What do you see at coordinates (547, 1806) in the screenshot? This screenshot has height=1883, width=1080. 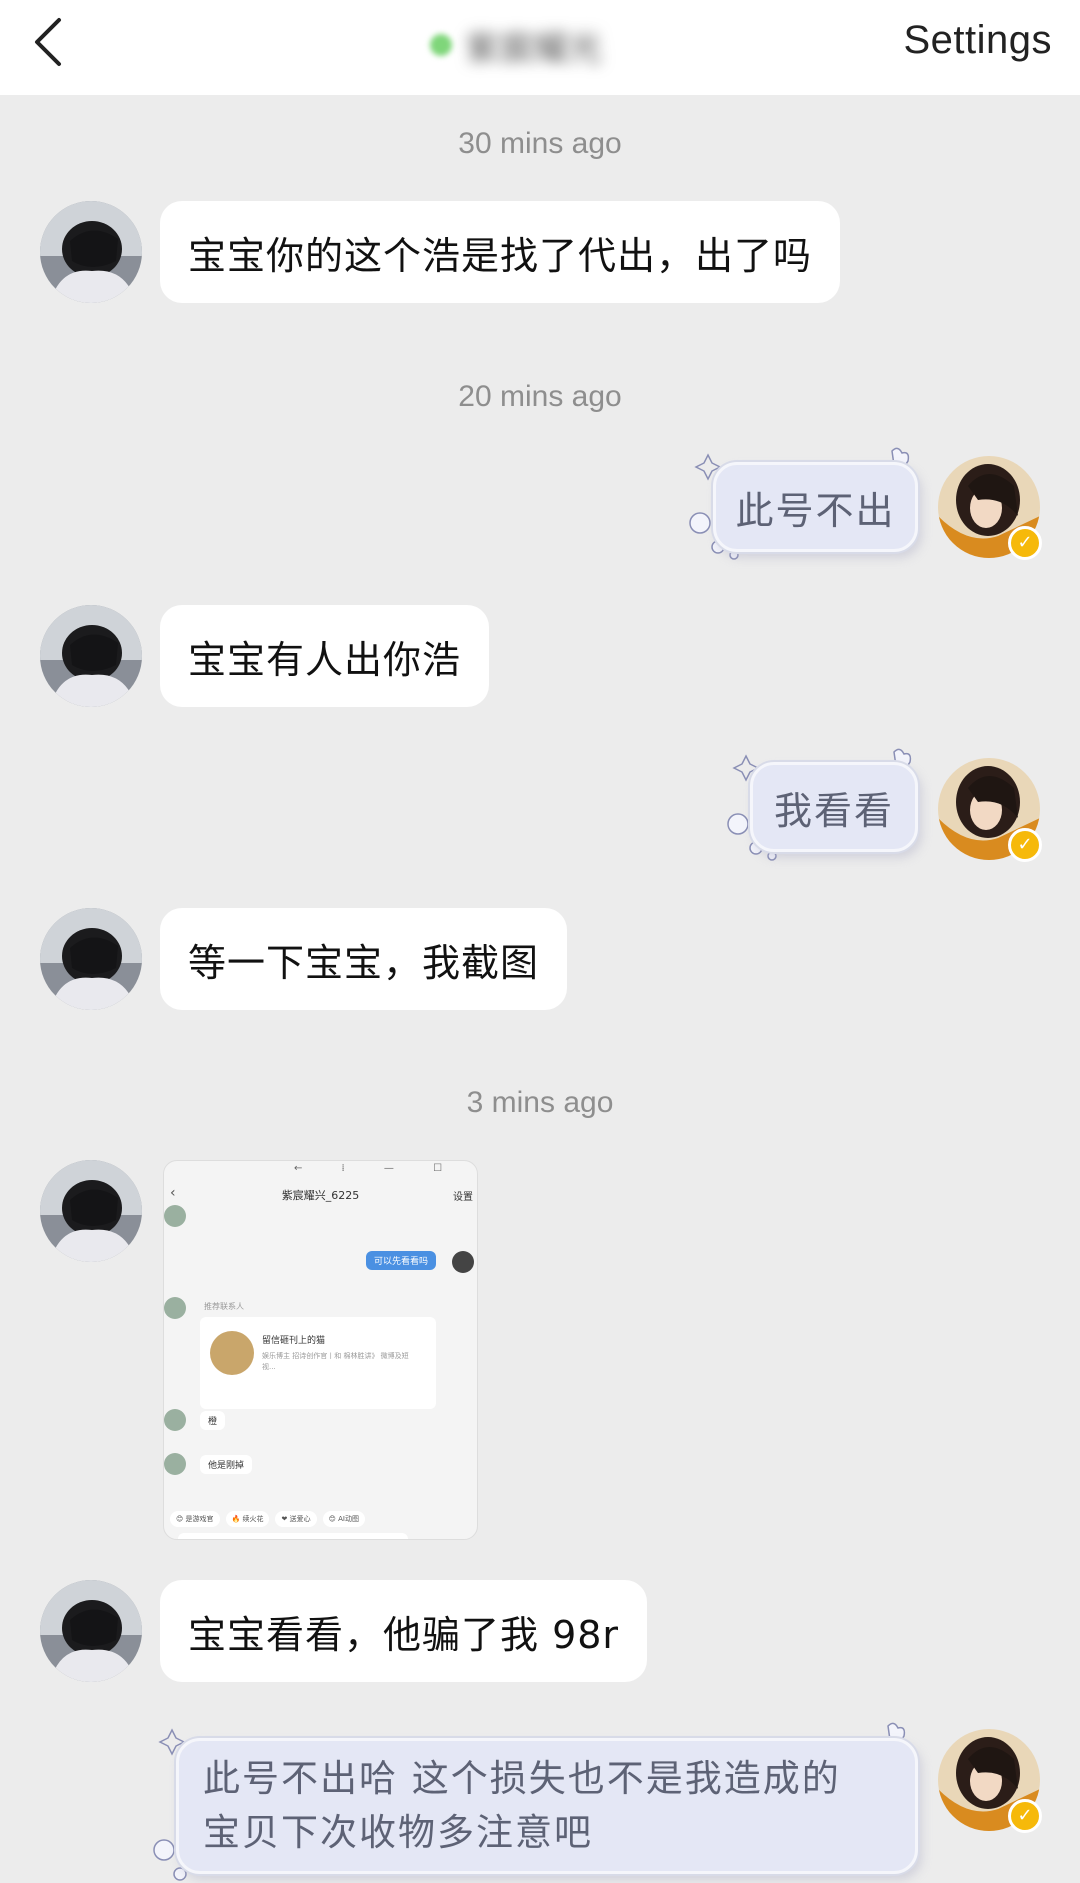 I see `message-bubble: 此号不出哈 这个损失也不是我造成的 宝贝下次收物多注意吧` at bounding box center [547, 1806].